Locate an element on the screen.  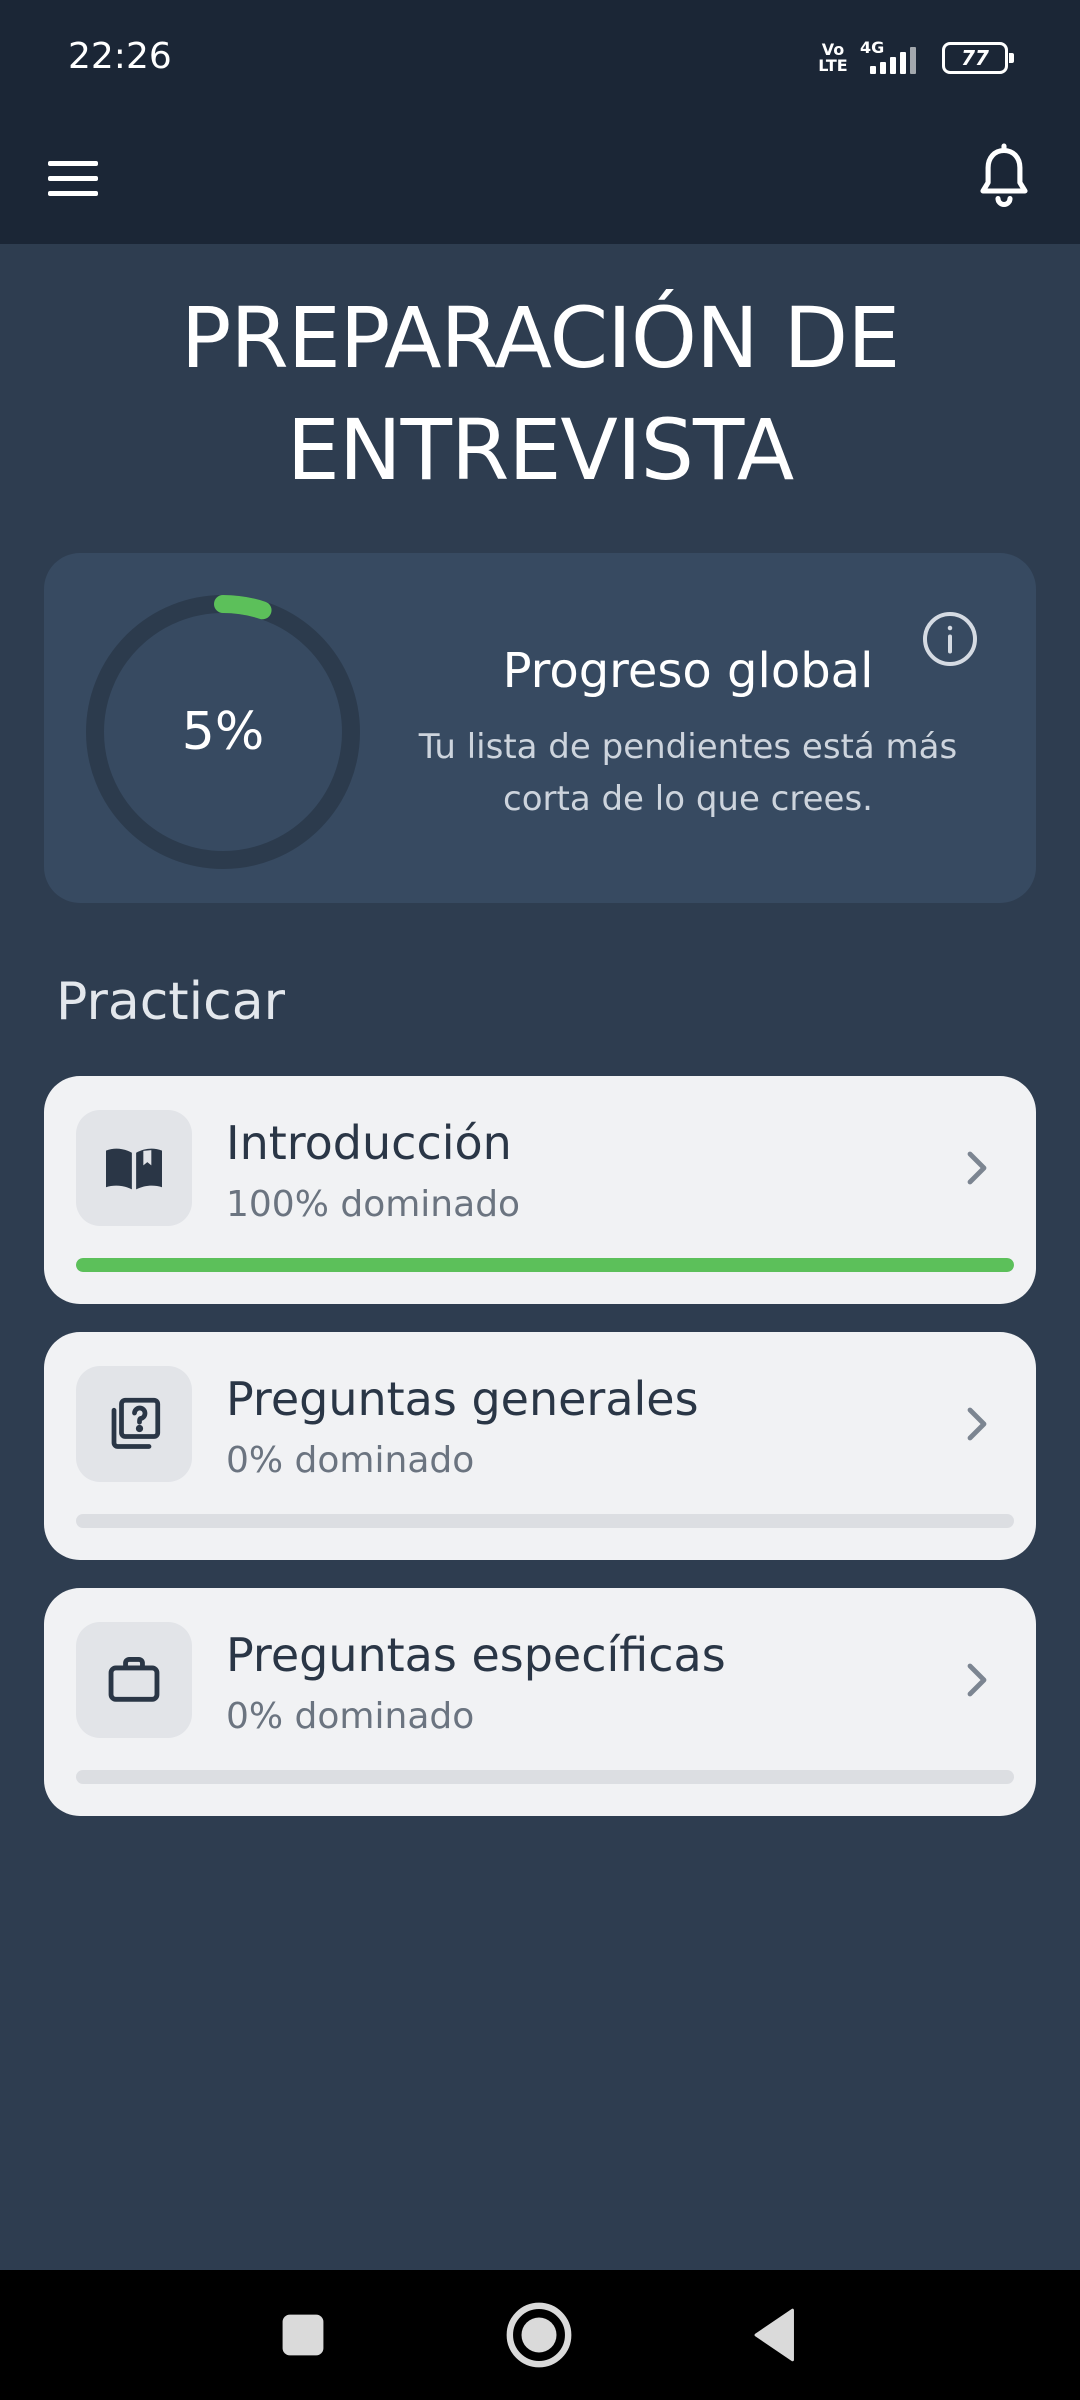
lesson-progress-fill is located at coordinates (545, 1265).